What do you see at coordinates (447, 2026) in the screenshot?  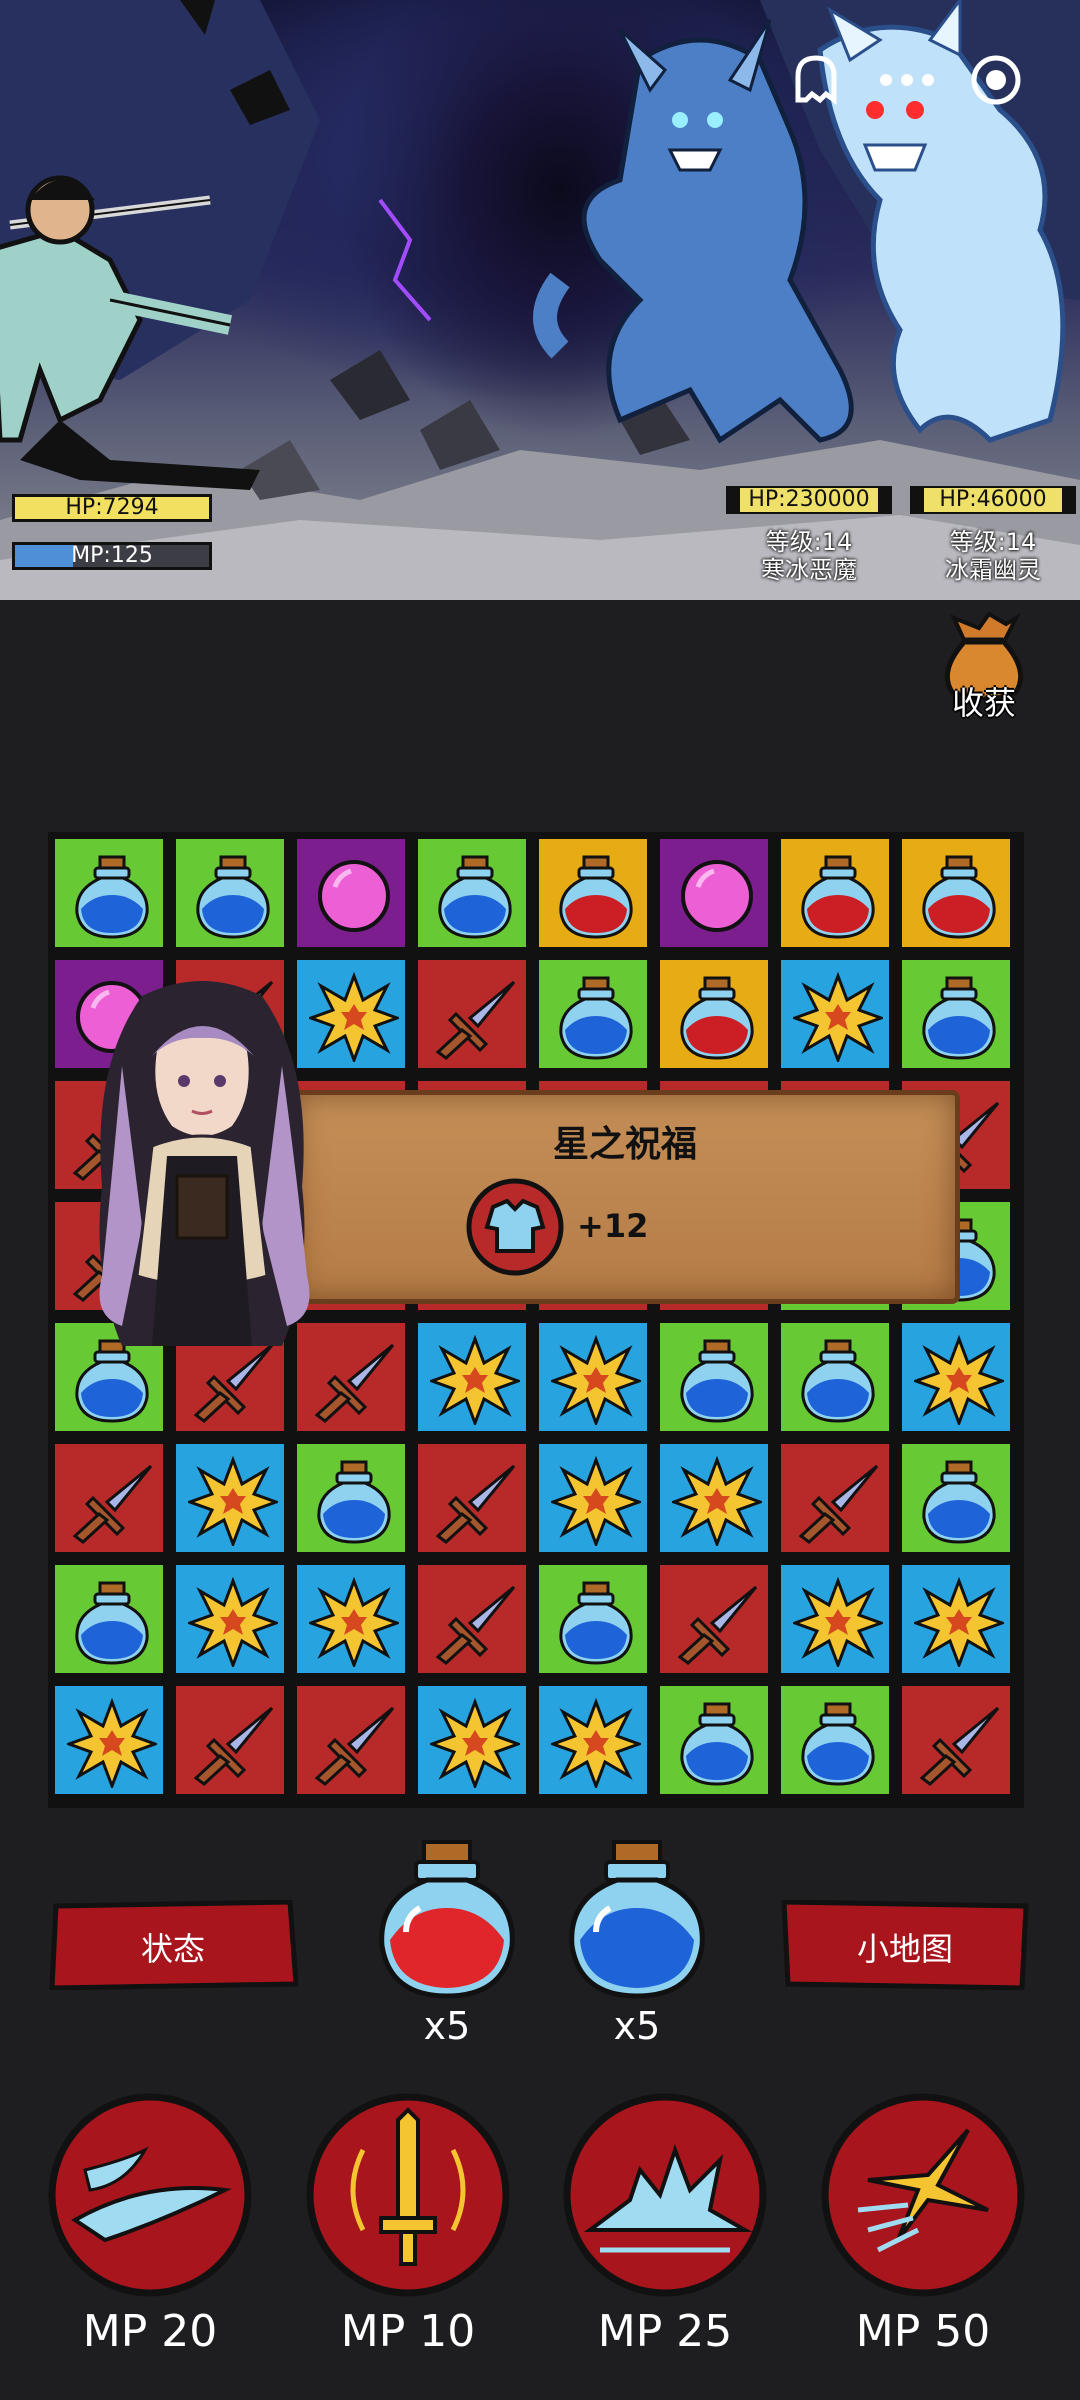 I see `red-potion-count: x5` at bounding box center [447, 2026].